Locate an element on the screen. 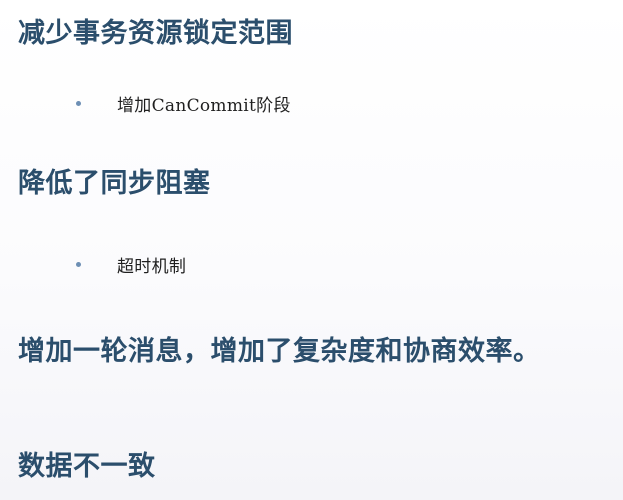 This screenshot has height=500, width=623. heading-extra-message-round: 增加一轮消息，增加了复杂度和协商效率。 is located at coordinates (279, 351).